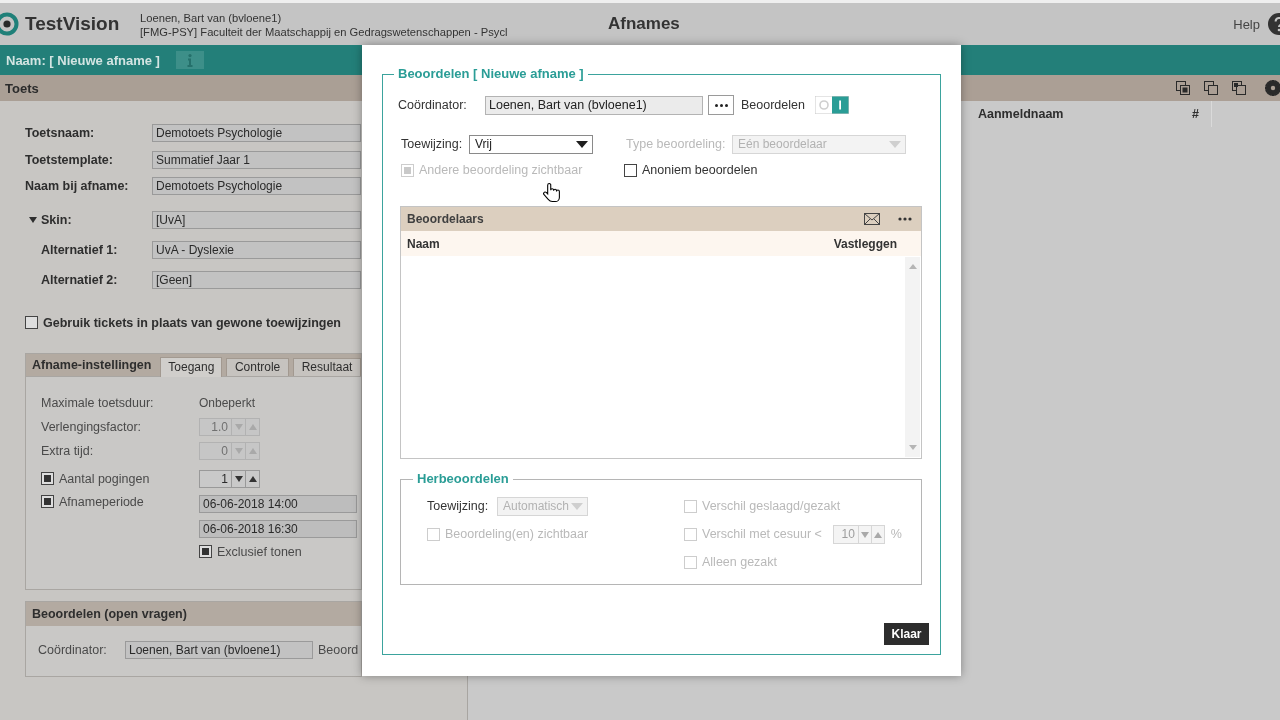 The height and width of the screenshot is (720, 1280). I want to click on column-header: #, so click(1198, 114).